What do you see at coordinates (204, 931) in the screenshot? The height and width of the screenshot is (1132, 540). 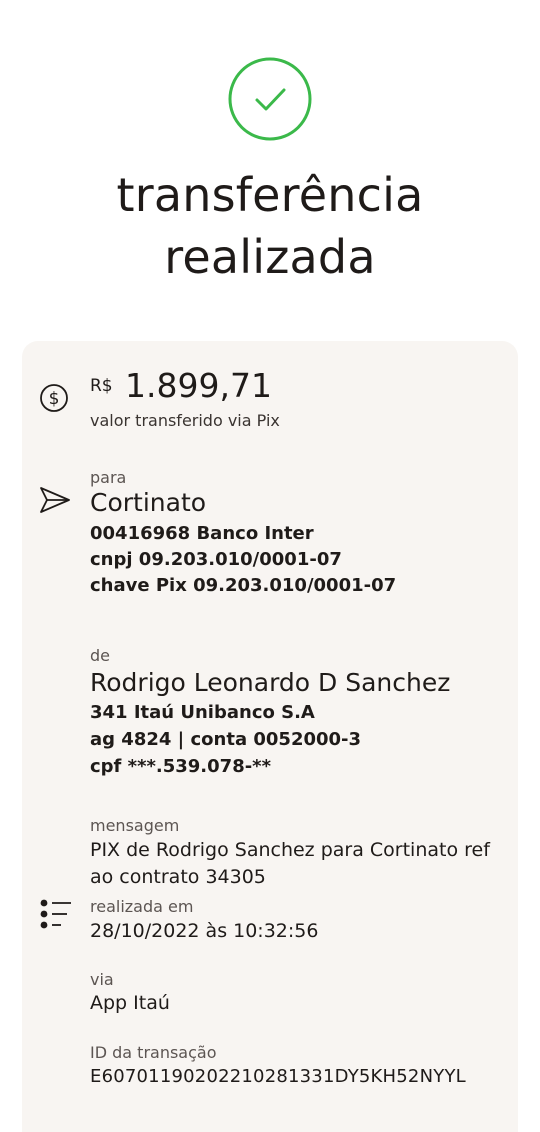 I see `date-value: 28/10/2022 às 10:32:56` at bounding box center [204, 931].